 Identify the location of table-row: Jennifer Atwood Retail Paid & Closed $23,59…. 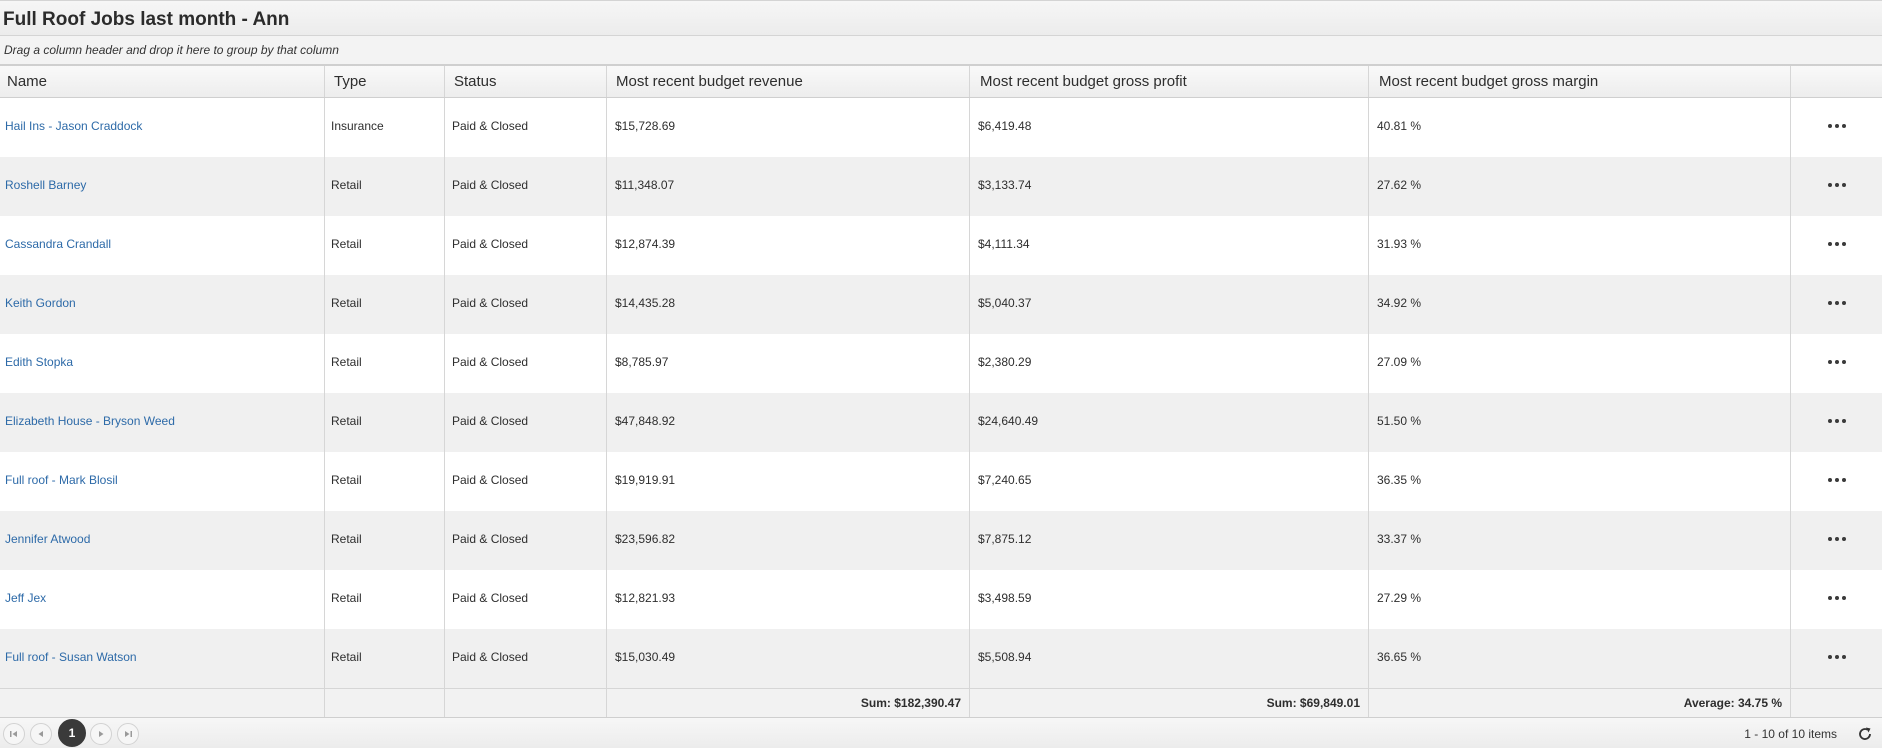
(941, 540).